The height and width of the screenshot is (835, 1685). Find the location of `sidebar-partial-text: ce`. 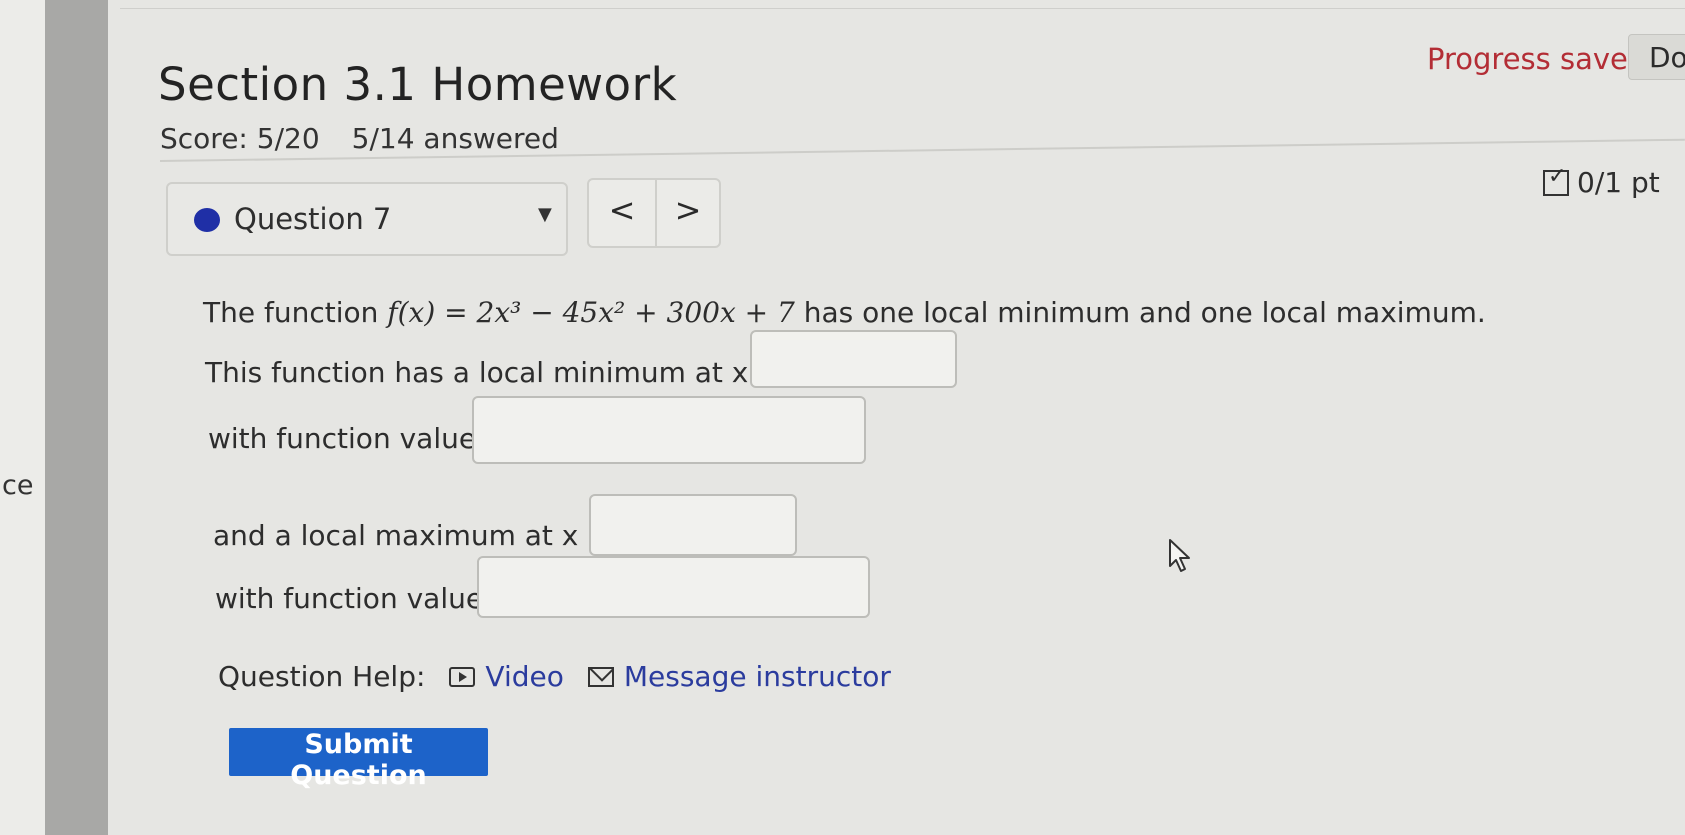

sidebar-partial-text: ce is located at coordinates (18, 485).